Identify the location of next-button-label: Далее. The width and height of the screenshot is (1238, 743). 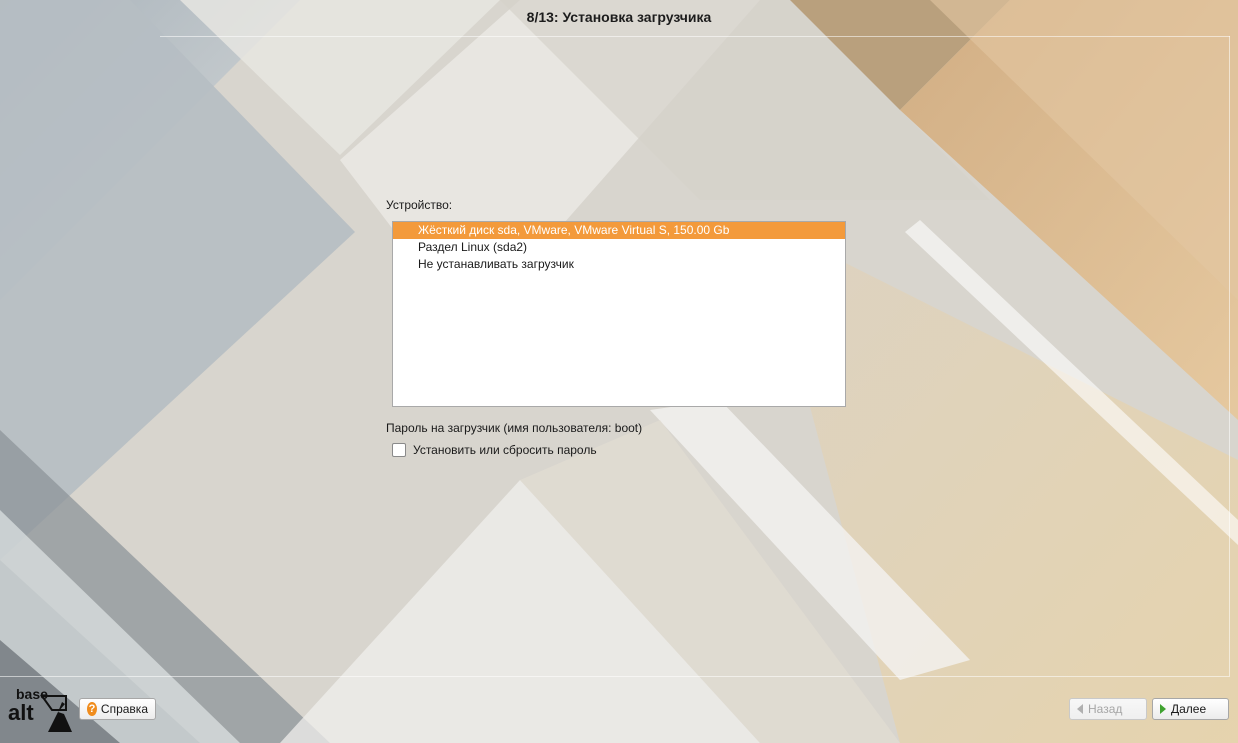
(1189, 709).